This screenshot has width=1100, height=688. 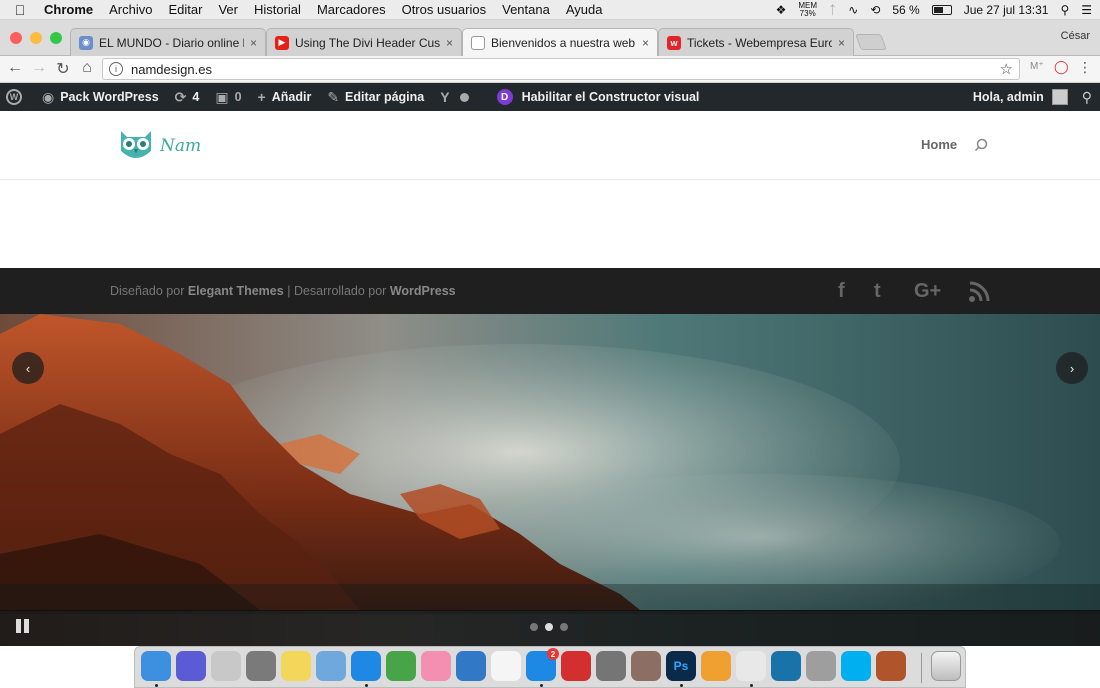 What do you see at coordinates (226, 666) in the screenshot?
I see `dock-launchpad-icon` at bounding box center [226, 666].